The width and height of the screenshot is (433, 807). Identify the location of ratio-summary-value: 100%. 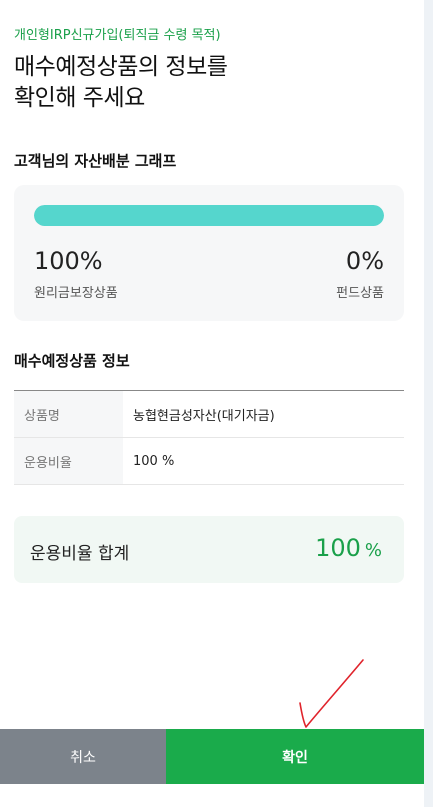
(348, 548).